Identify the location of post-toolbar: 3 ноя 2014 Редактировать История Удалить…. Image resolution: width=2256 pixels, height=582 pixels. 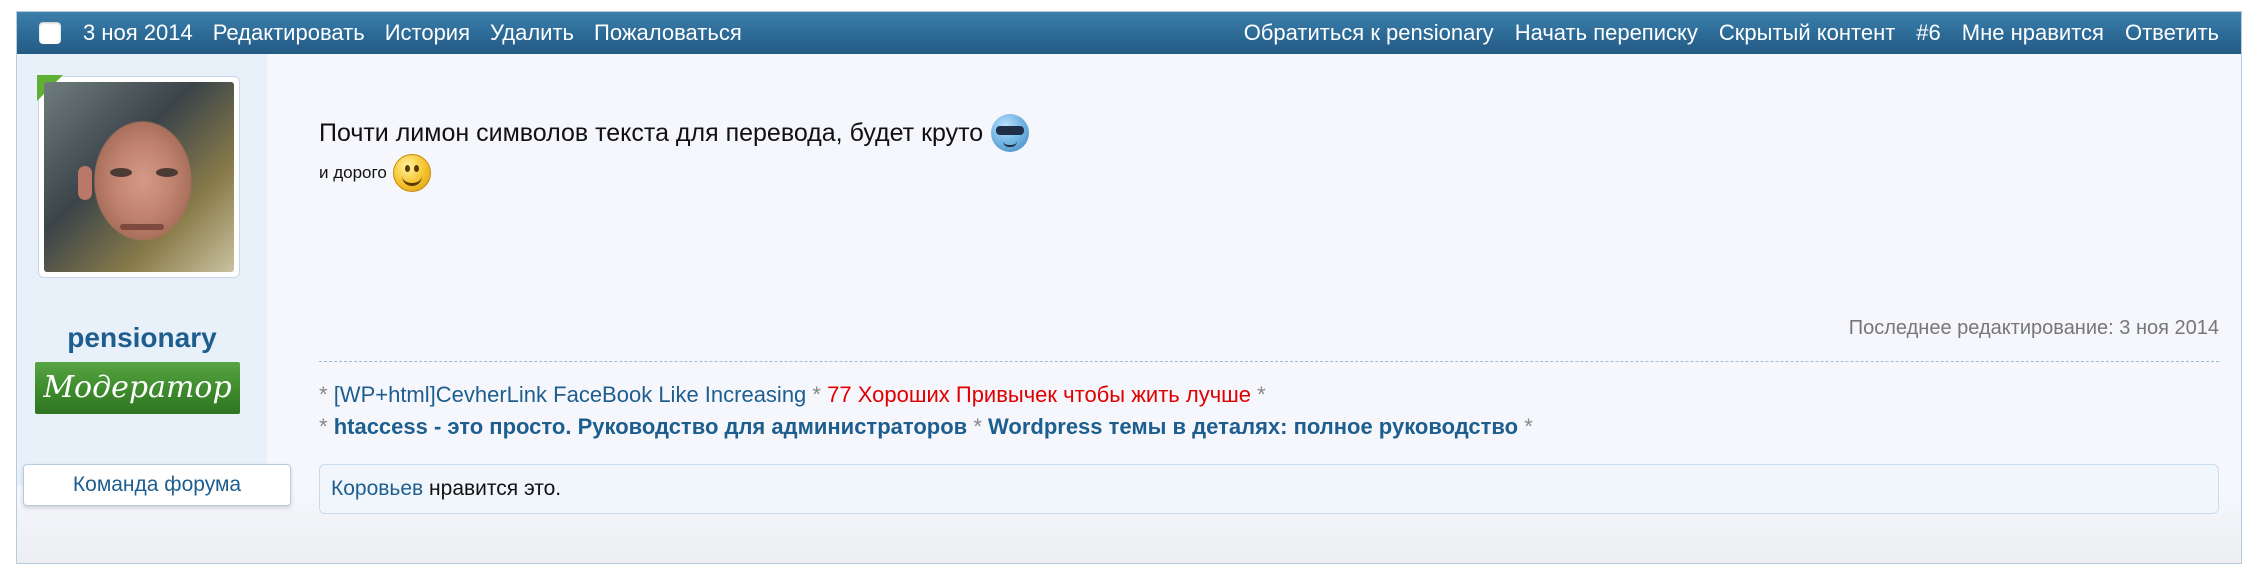
(1129, 33).